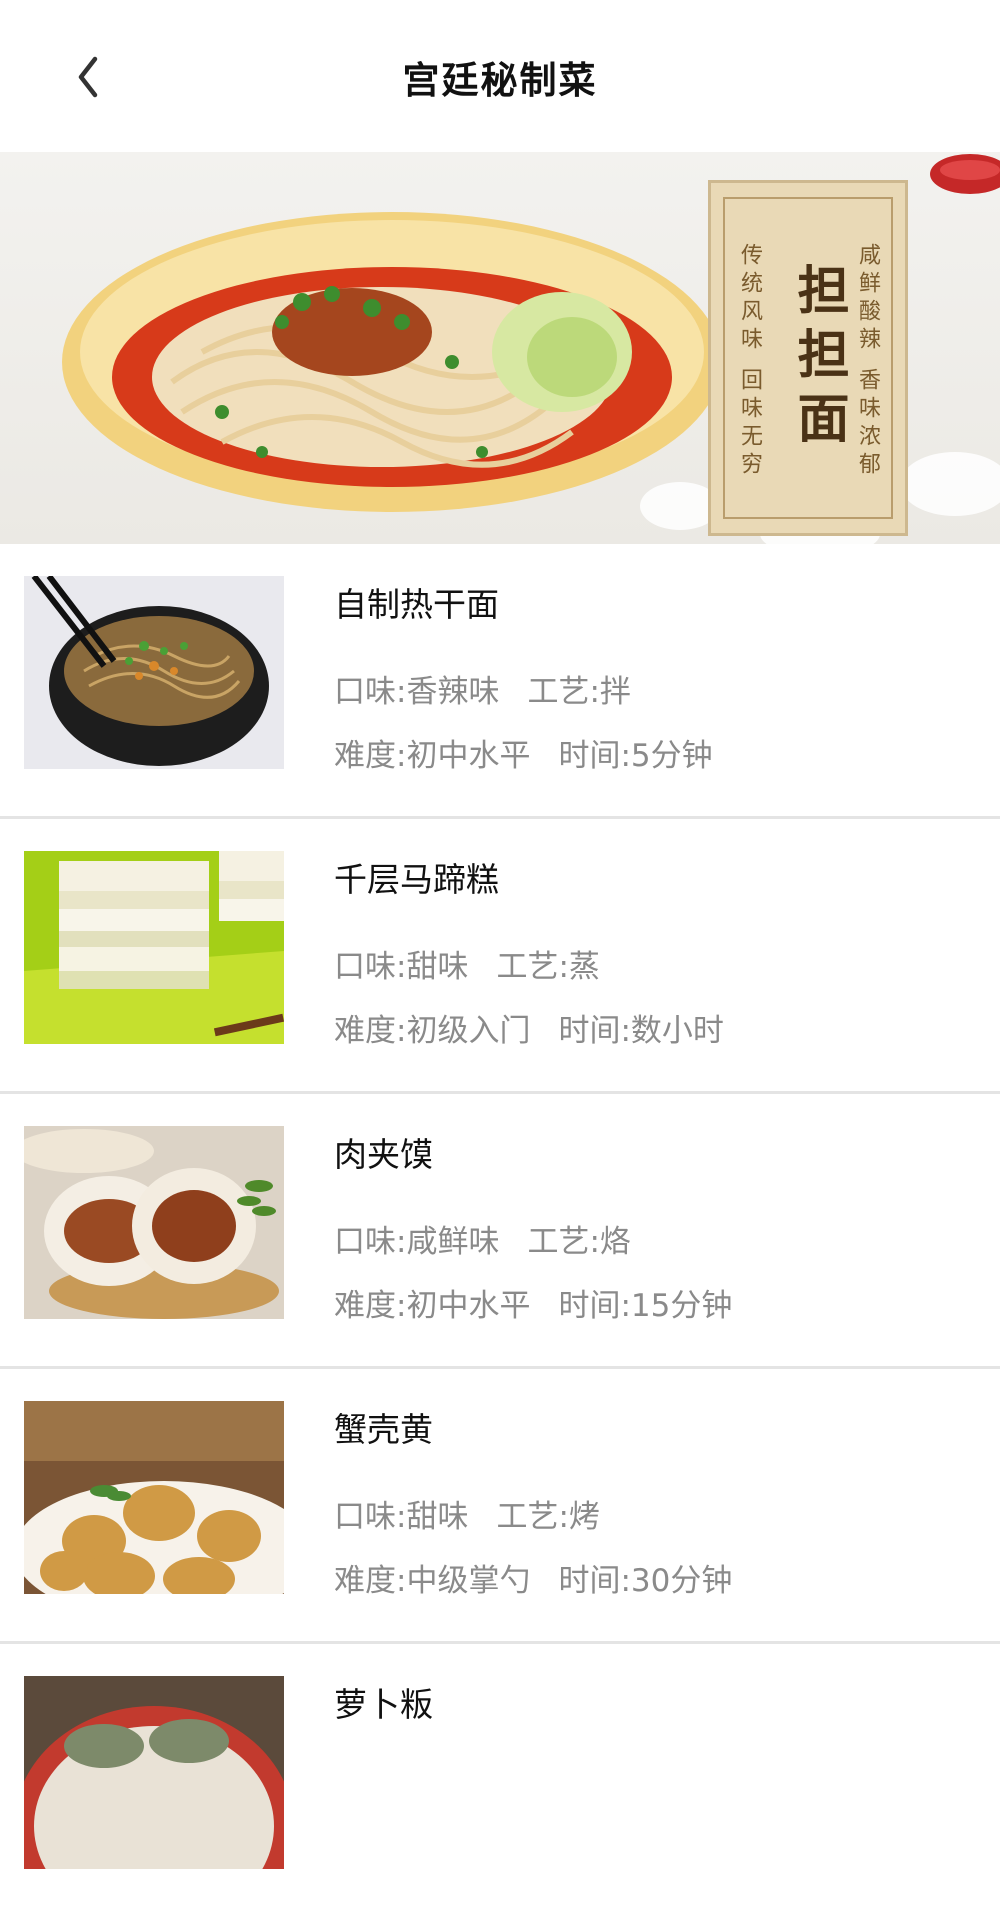 The height and width of the screenshot is (1919, 1000). I want to click on plaque-right-text: 咸鲜酸辣 香味浓郁, so click(867, 361).